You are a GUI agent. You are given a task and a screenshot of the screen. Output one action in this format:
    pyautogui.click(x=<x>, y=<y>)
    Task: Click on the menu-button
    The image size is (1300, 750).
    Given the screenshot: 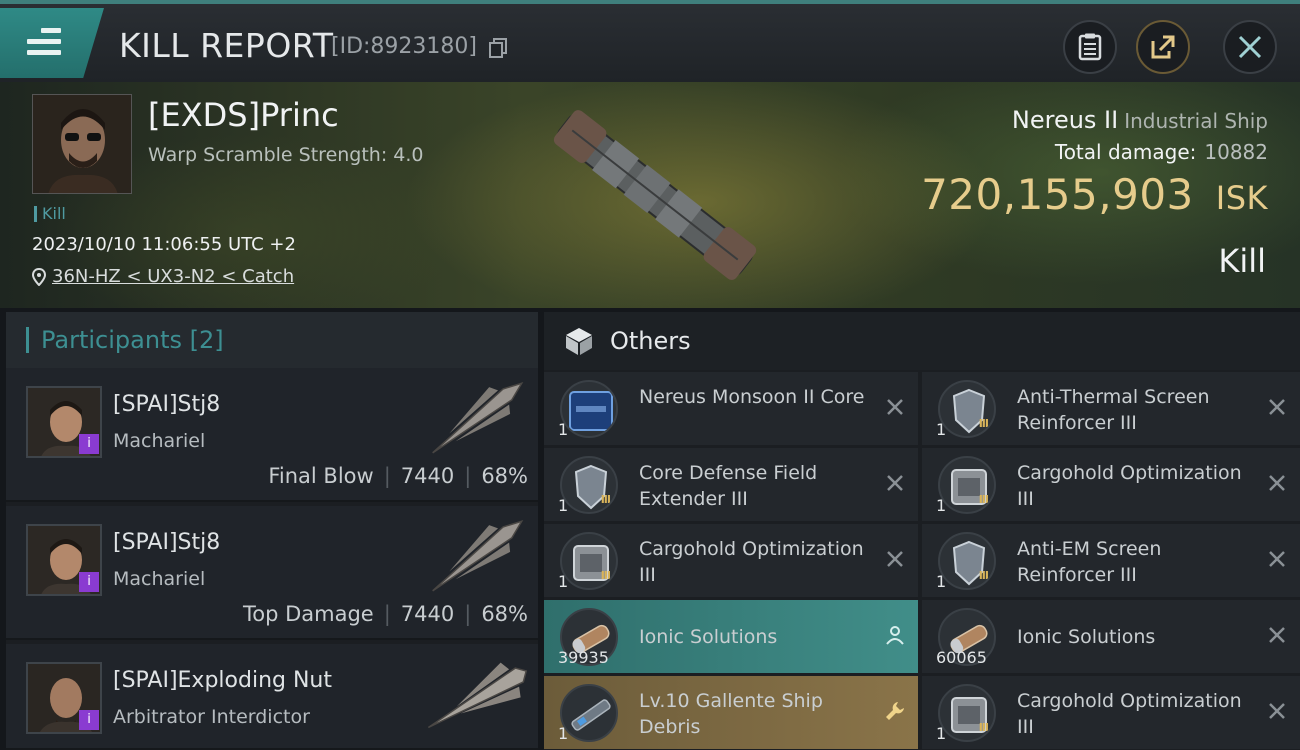 What is the action you would take?
    pyautogui.click(x=52, y=43)
    